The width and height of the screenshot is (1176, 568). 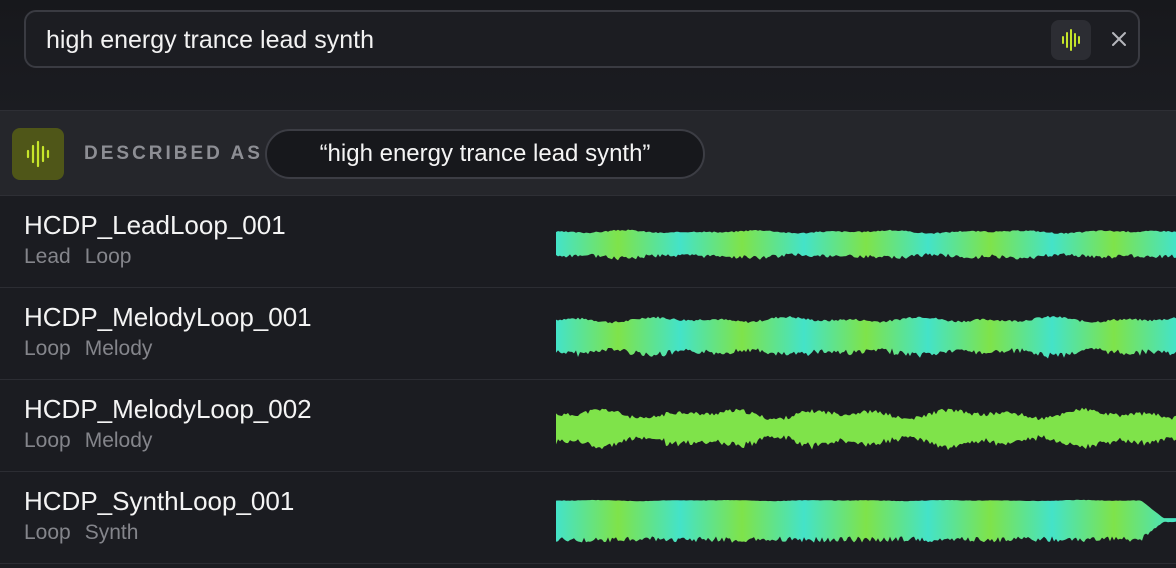 What do you see at coordinates (173, 153) in the screenshot?
I see `described-as-label: DESCRIBED AS` at bounding box center [173, 153].